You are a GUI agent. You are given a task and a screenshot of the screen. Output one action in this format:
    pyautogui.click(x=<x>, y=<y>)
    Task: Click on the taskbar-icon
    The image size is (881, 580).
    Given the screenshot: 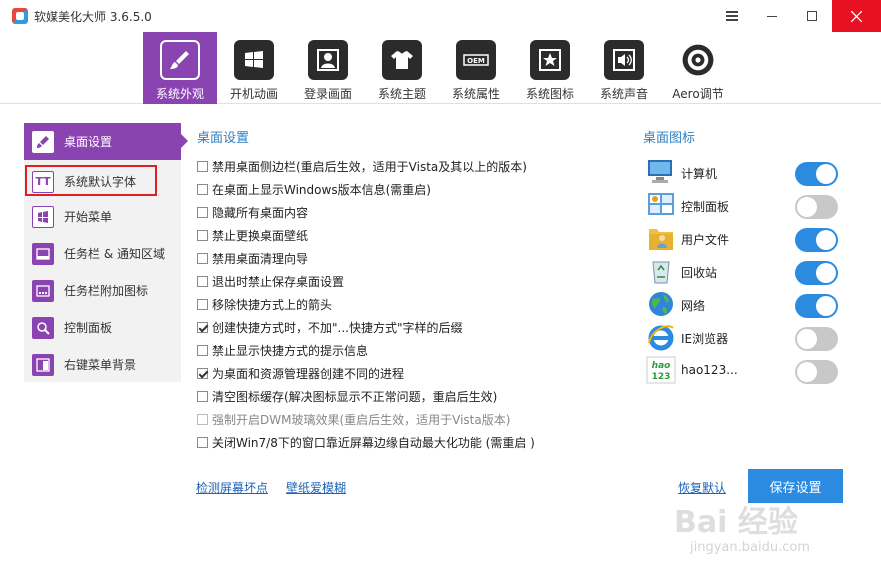 What is the action you would take?
    pyautogui.click(x=43, y=253)
    